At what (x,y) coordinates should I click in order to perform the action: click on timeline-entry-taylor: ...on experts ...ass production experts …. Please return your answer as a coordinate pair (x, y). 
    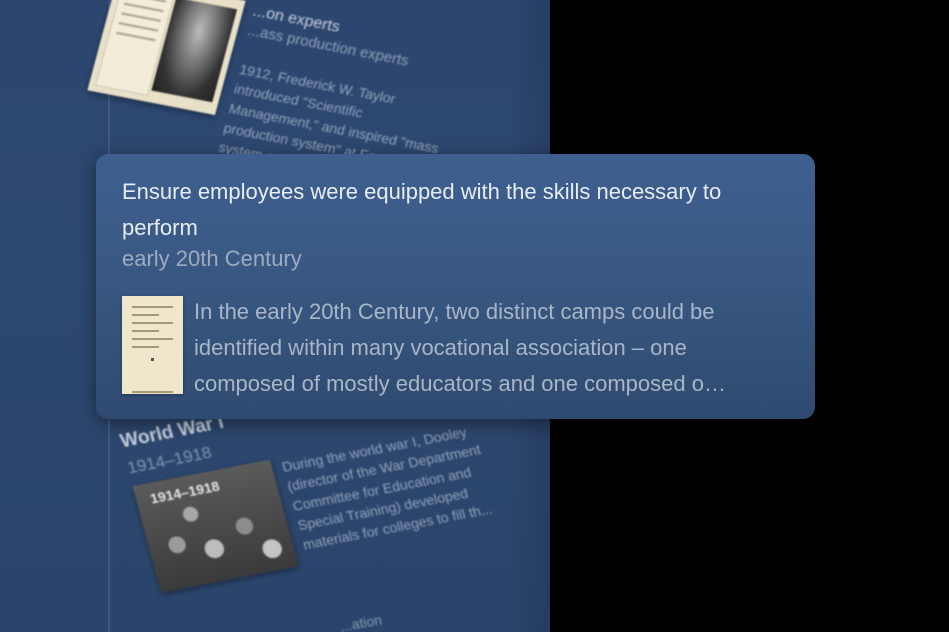
    Looking at the image, I should click on (289, 86).